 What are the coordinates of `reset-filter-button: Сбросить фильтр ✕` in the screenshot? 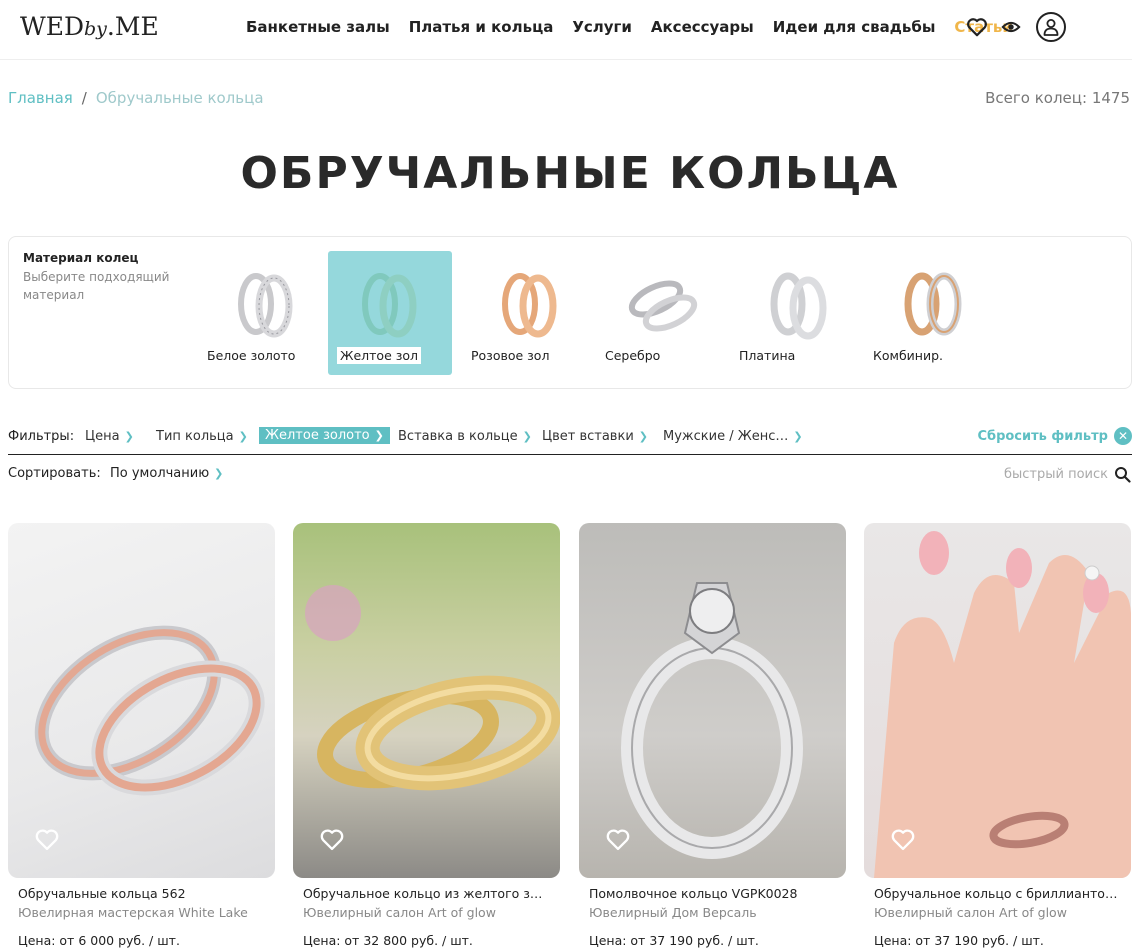 It's located at (1054, 436).